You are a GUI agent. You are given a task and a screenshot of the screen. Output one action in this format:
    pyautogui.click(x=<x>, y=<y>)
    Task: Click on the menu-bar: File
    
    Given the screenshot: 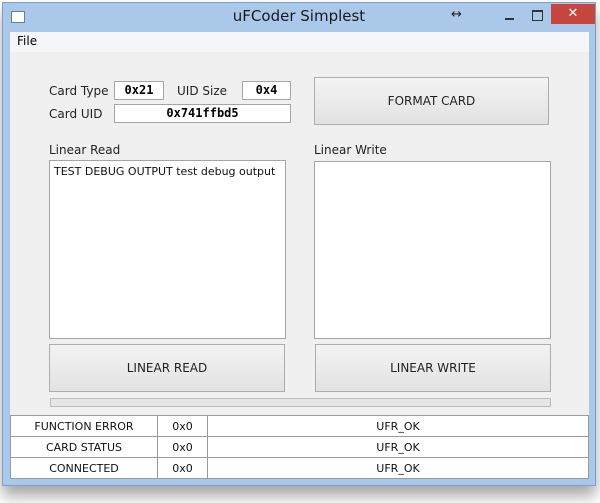 What is the action you would take?
    pyautogui.click(x=299, y=42)
    